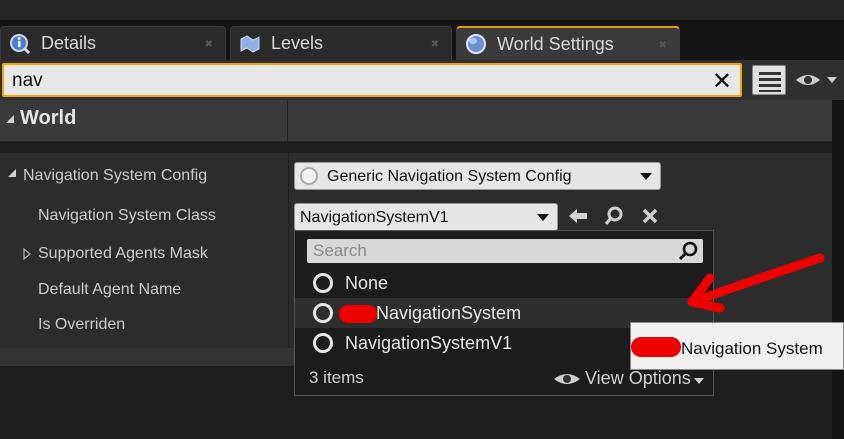 The image size is (844, 439). I want to click on option-label: None, so click(367, 283).